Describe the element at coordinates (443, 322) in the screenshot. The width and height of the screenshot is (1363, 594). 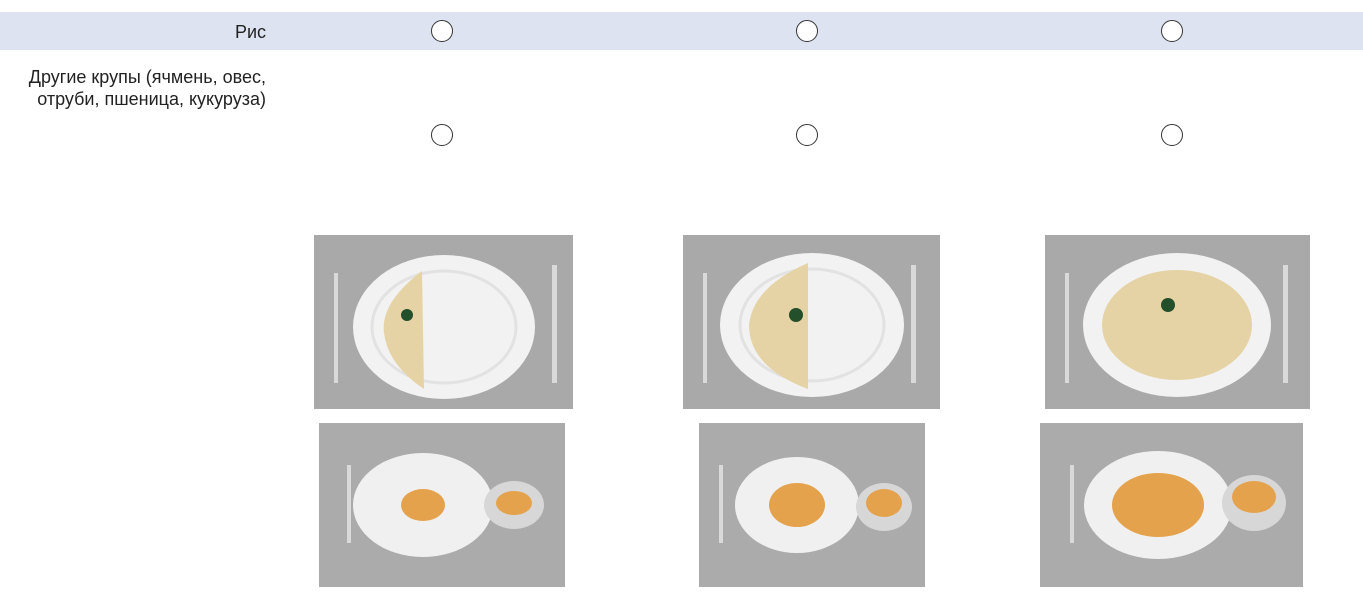
I see `rice-plate-small-image` at that location.